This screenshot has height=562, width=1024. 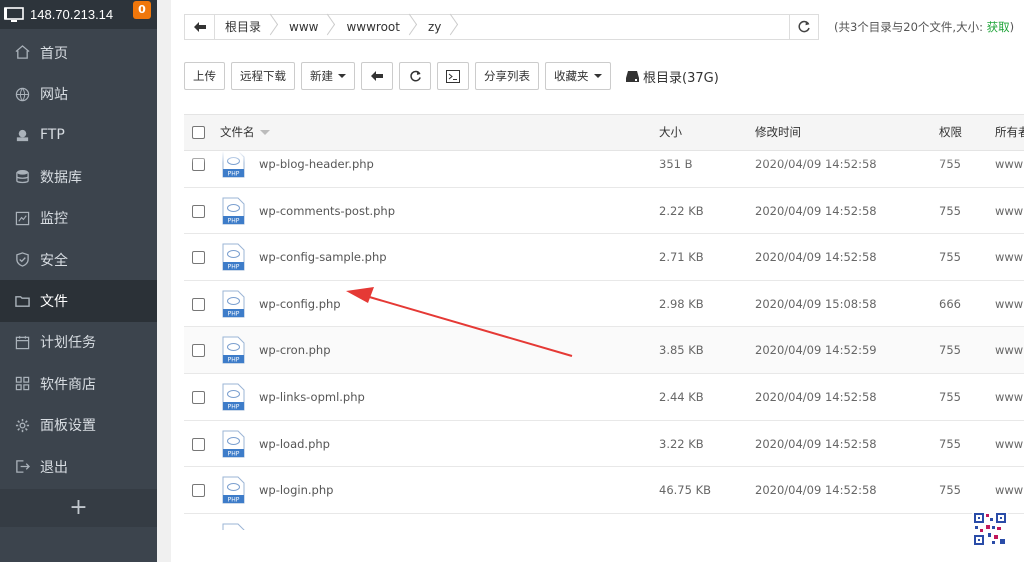 I want to click on file-name: wp-load.php, so click(x=294, y=444).